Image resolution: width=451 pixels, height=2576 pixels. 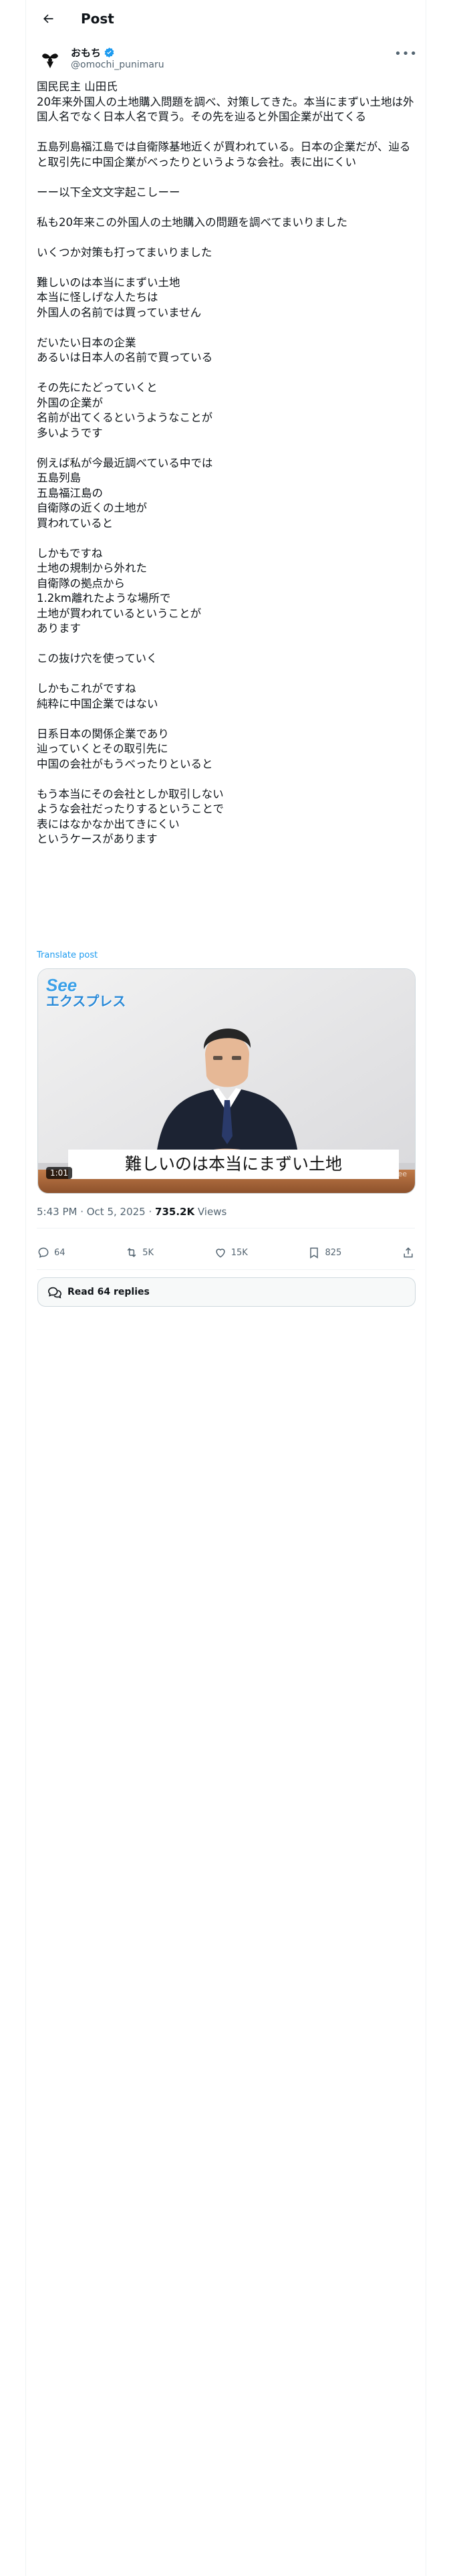 I want to click on bookmark-icon, so click(x=314, y=1253).